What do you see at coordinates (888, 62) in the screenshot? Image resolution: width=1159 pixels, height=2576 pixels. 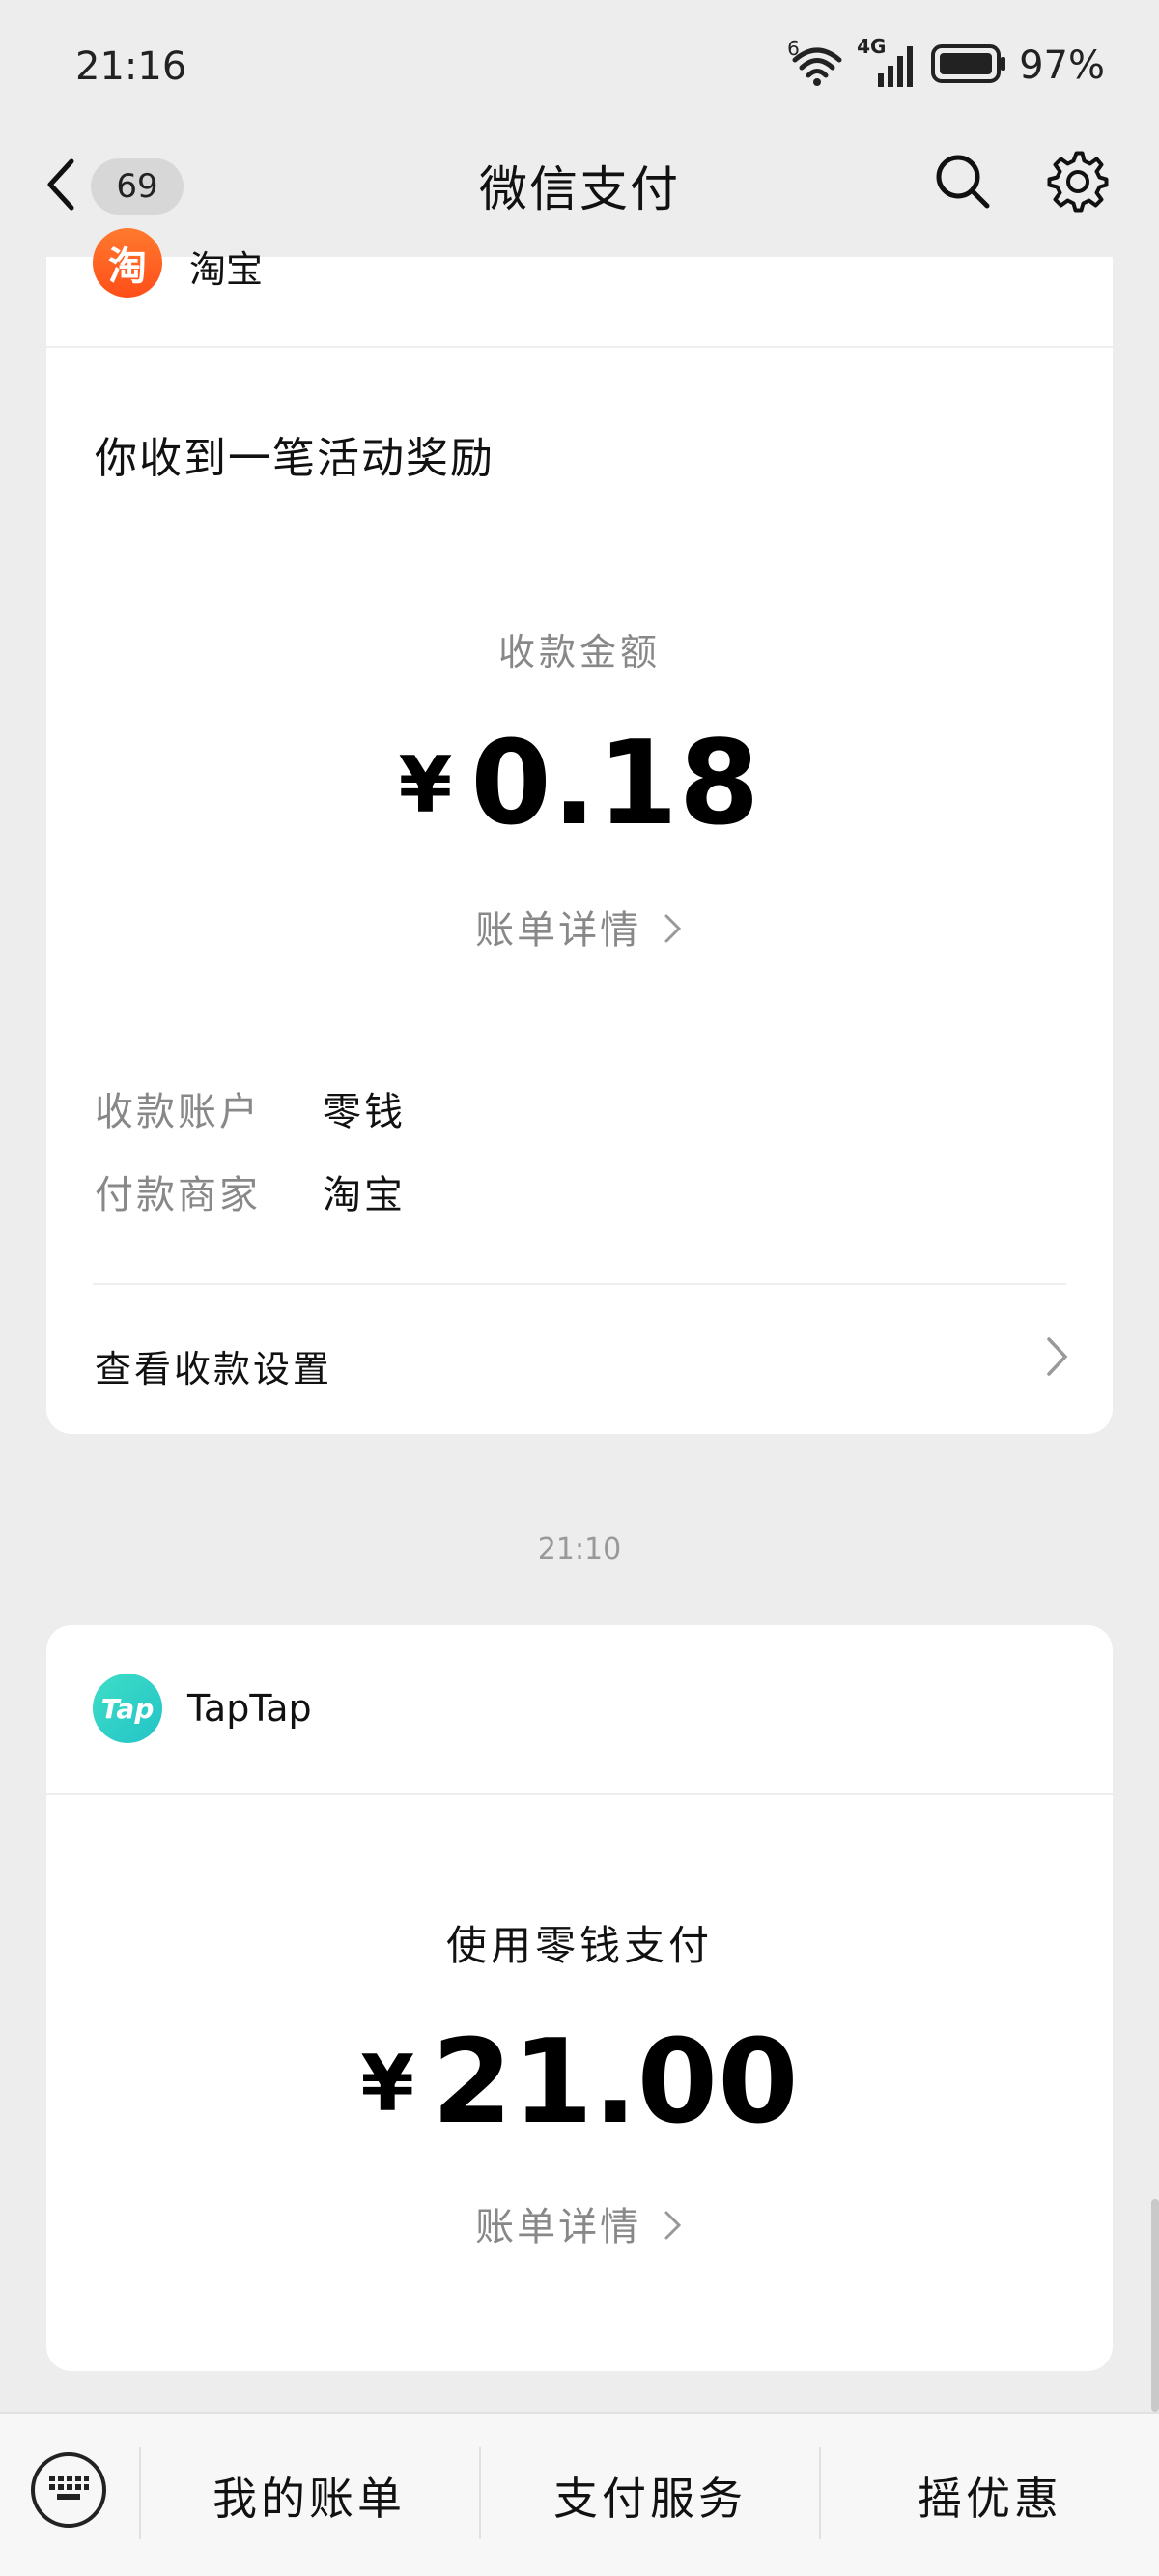 I see `signal-icon: 4G` at bounding box center [888, 62].